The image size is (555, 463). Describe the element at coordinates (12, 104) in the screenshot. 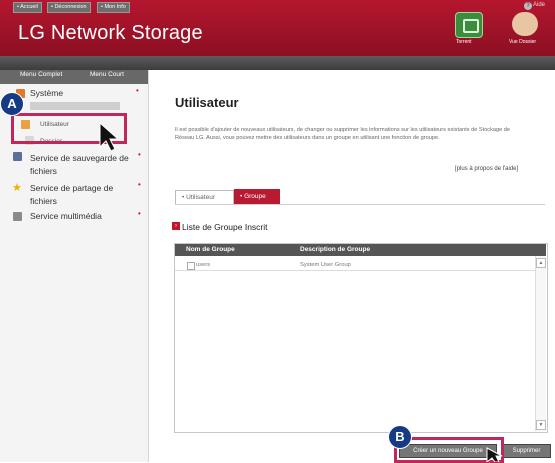

I see `badge-a: A` at that location.